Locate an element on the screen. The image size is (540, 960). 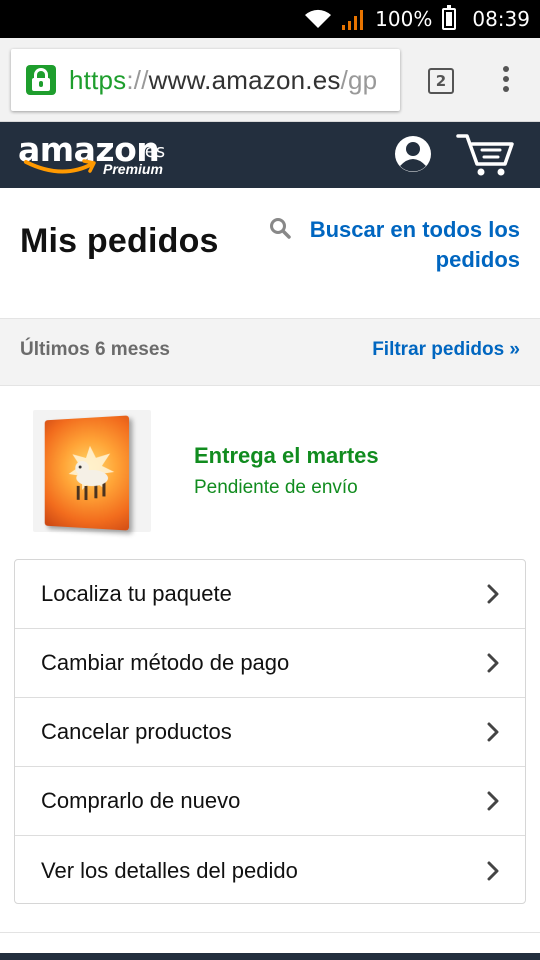
action-label: Ver los detalles del pedido is located at coordinates (169, 870).